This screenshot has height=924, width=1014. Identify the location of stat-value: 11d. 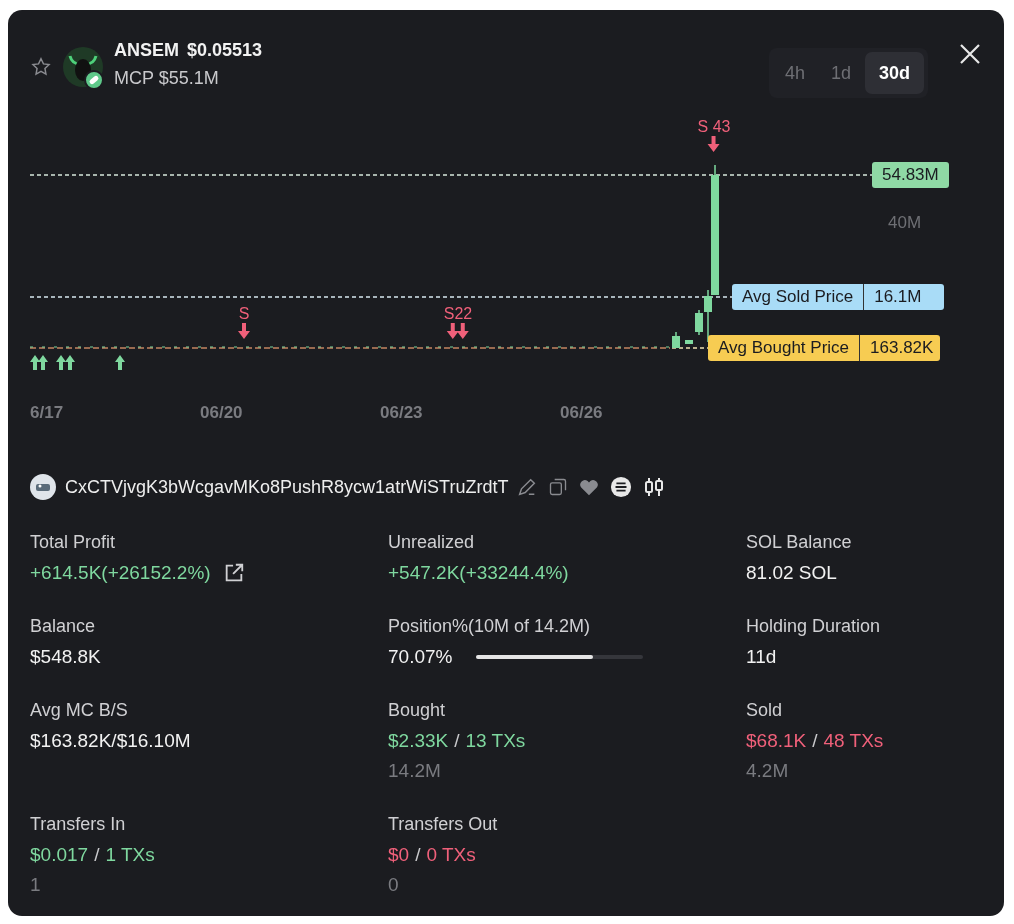
(761, 657).